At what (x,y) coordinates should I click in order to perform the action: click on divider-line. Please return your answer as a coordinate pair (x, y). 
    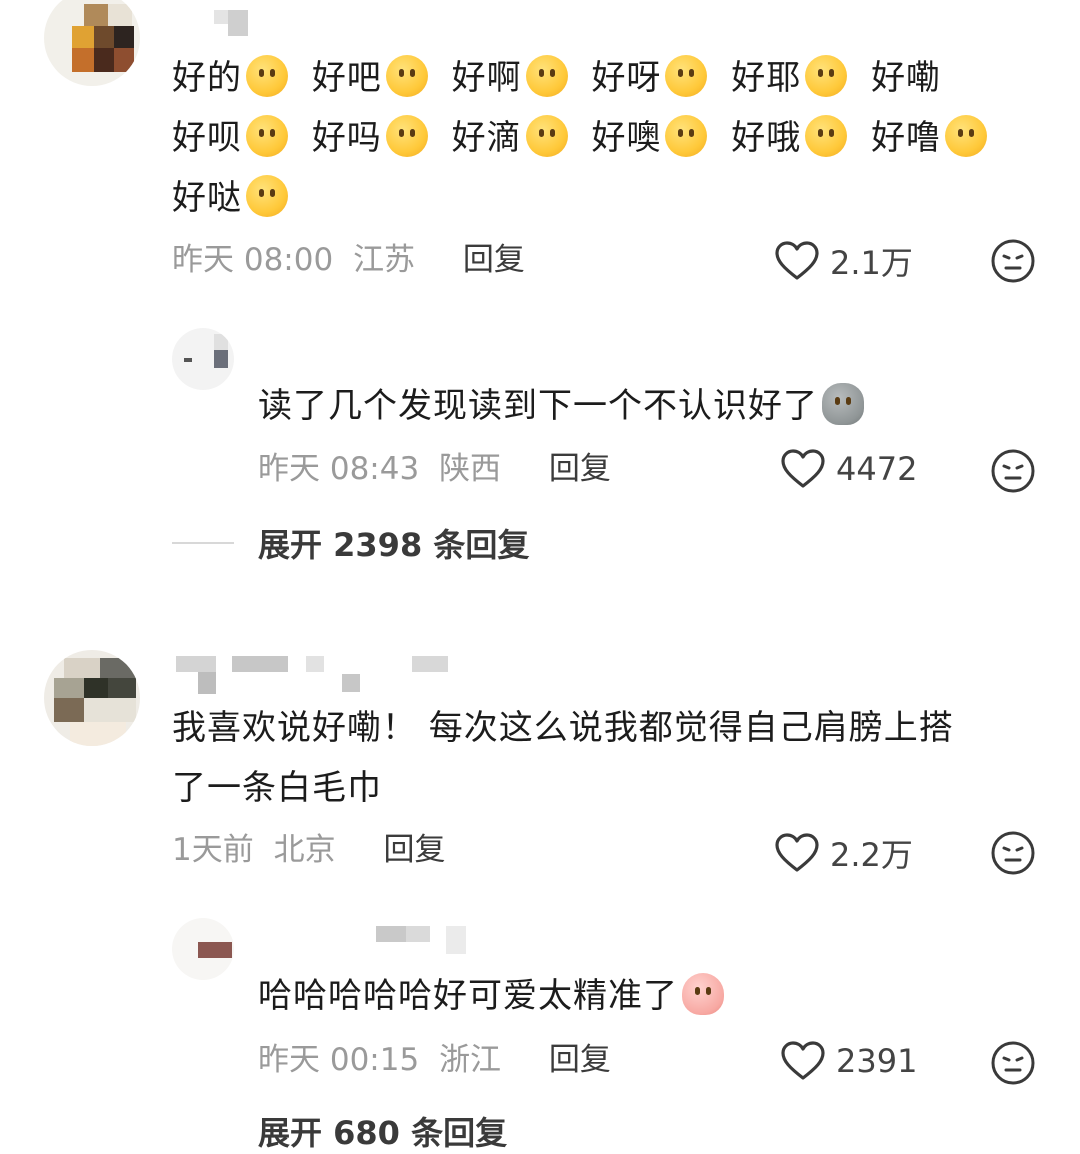
    Looking at the image, I should click on (203, 543).